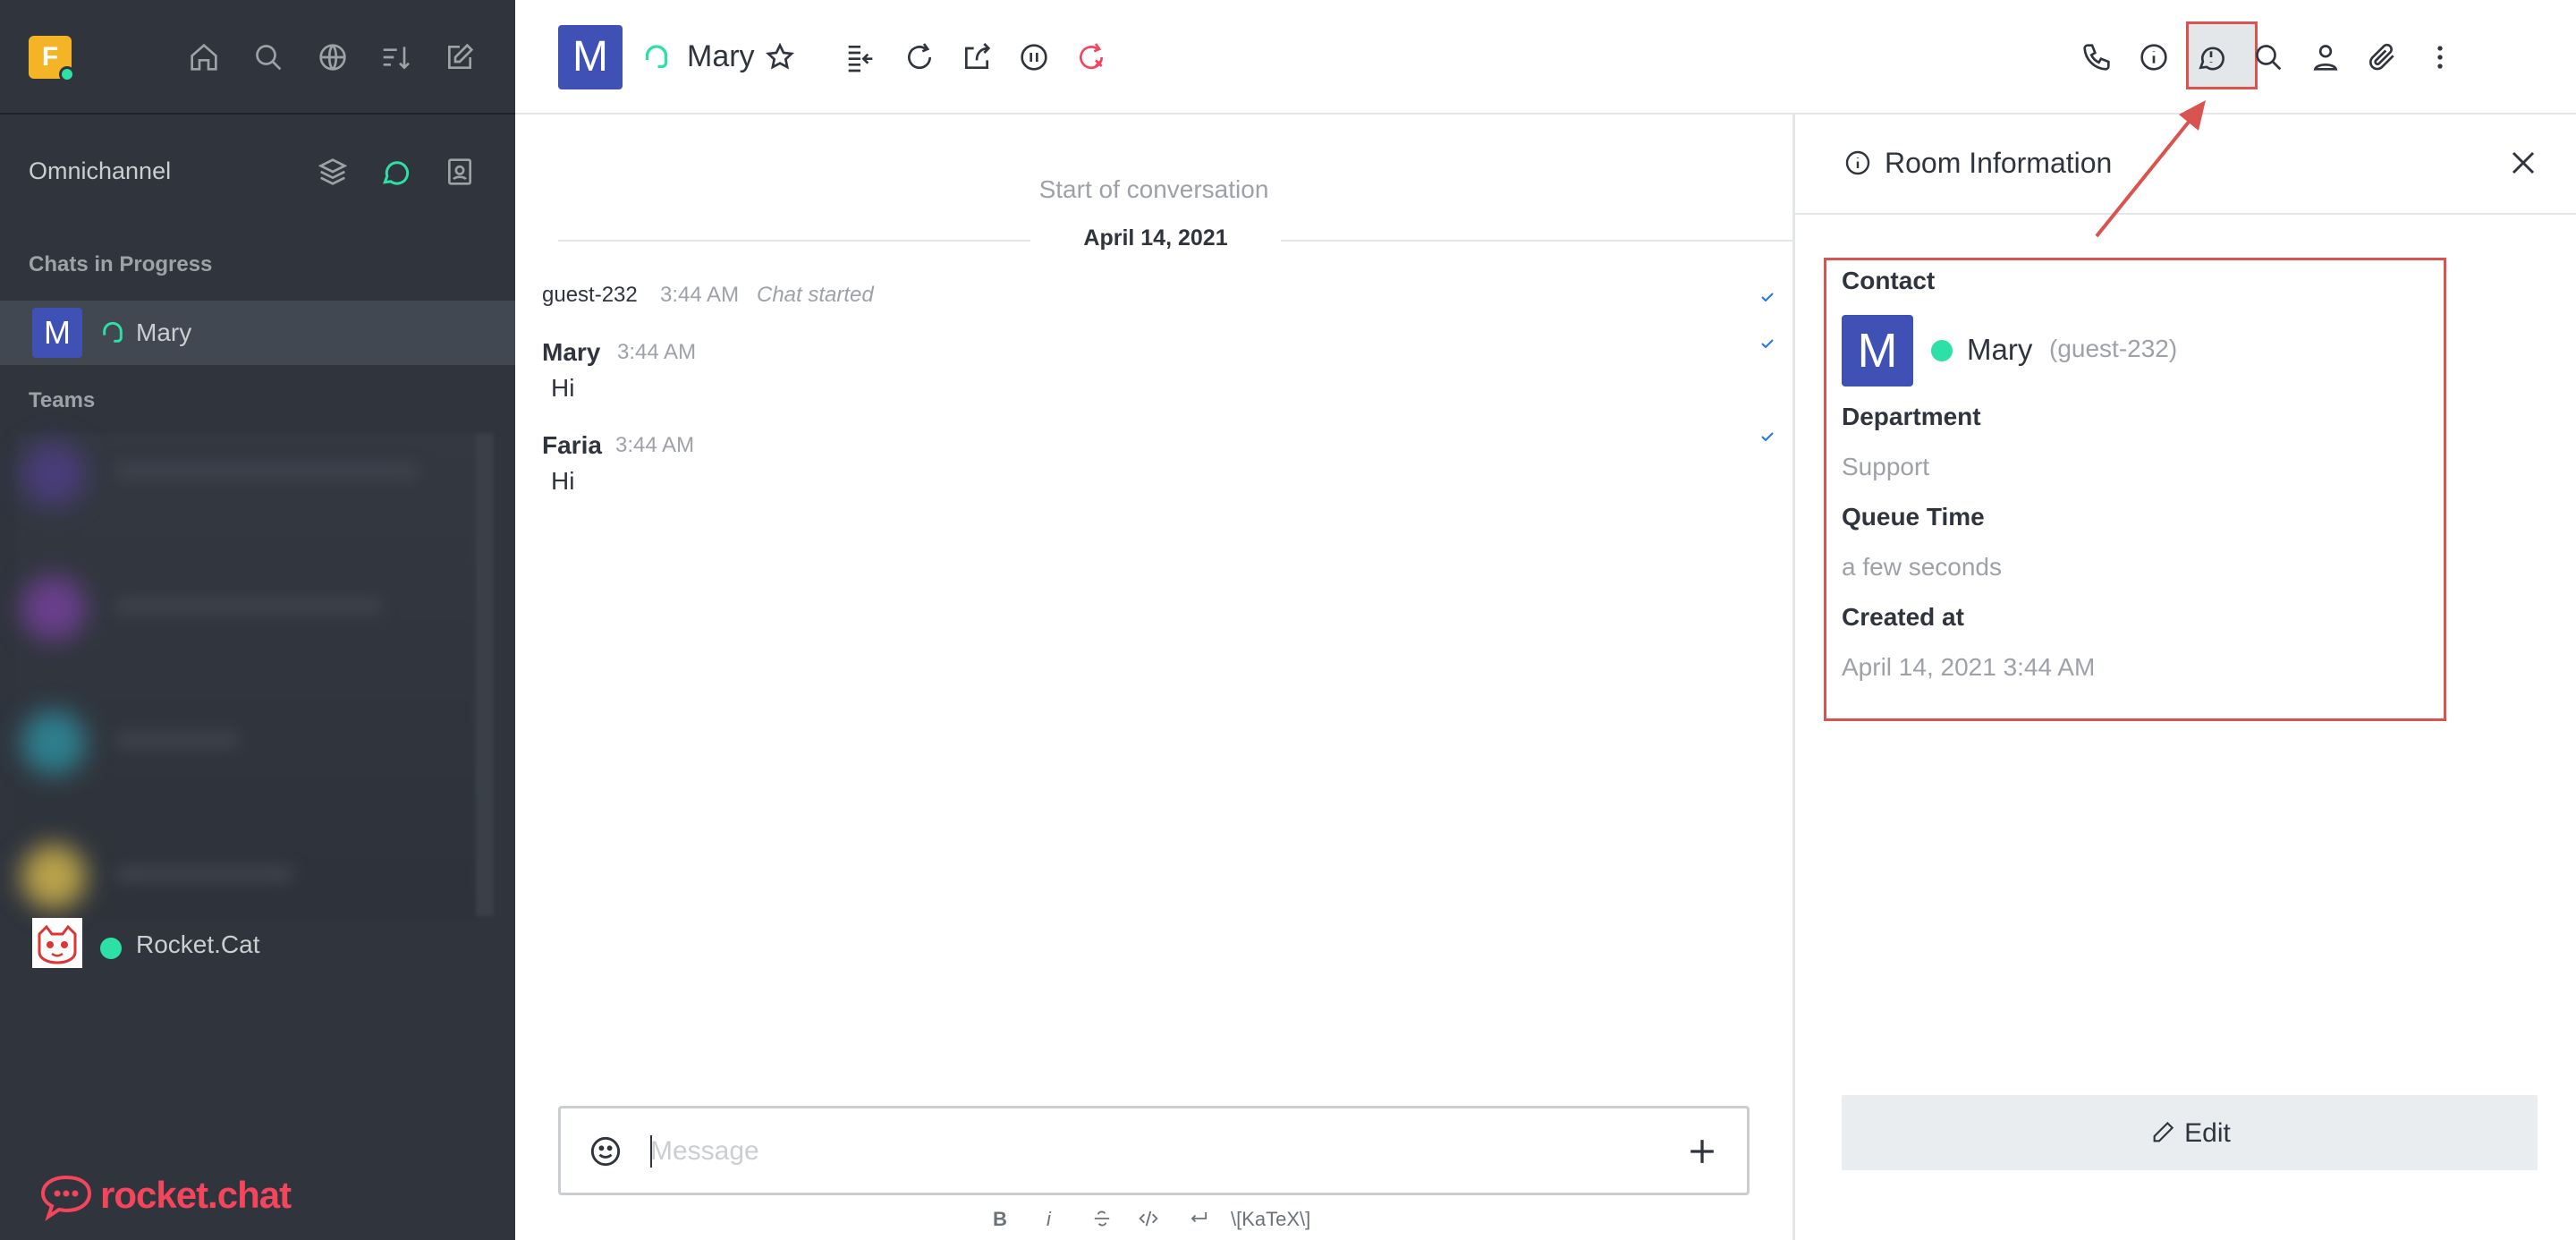 This screenshot has width=2576, height=1240. I want to click on created-at-value: April 14, 2021 3:44 AM, so click(1969, 667).